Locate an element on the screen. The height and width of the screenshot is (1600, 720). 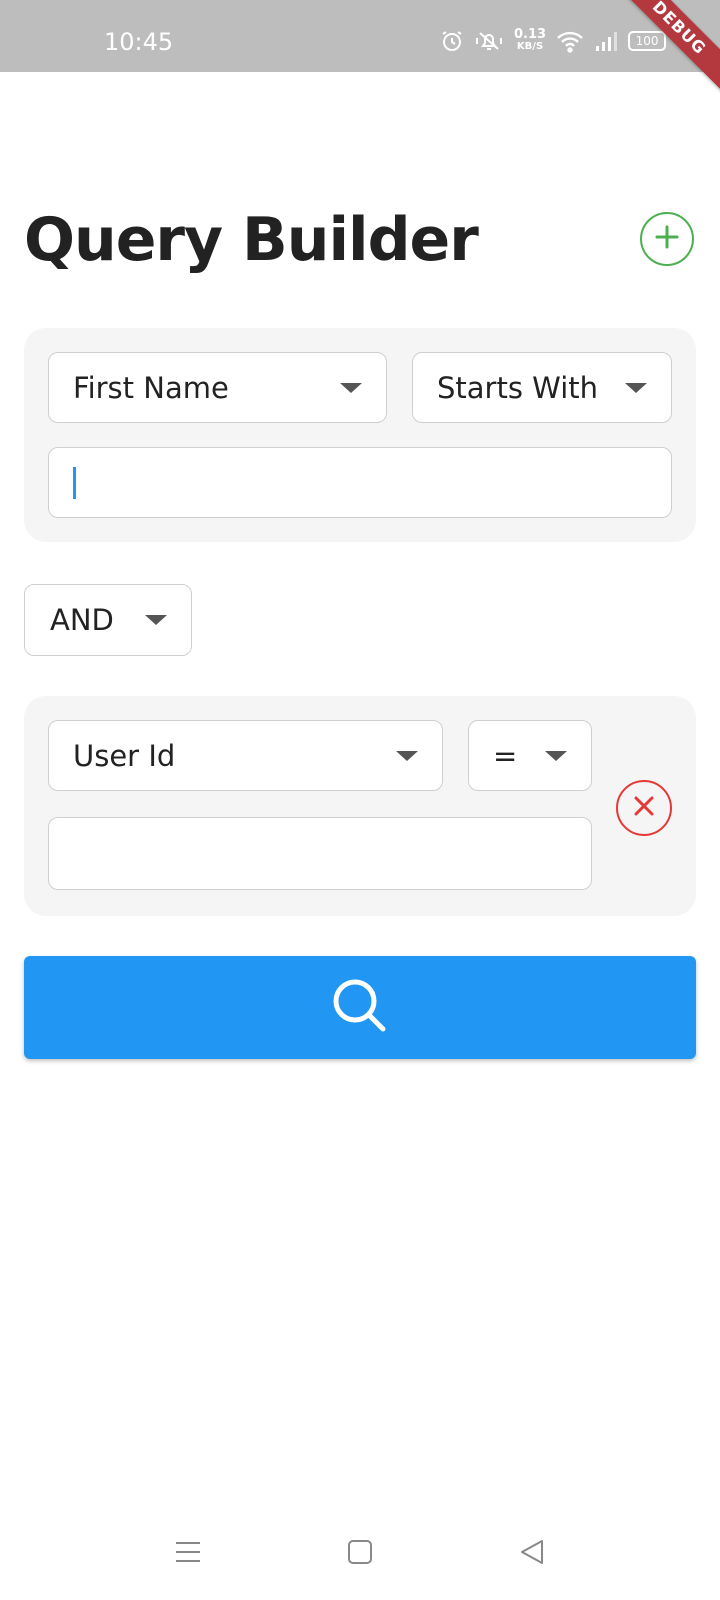
operator-dropdown-label: Starts With is located at coordinates (518, 387).